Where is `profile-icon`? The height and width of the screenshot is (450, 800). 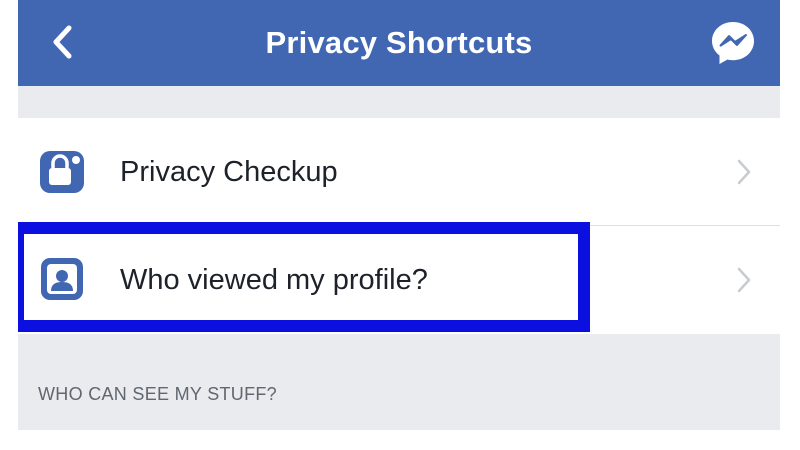 profile-icon is located at coordinates (62, 279).